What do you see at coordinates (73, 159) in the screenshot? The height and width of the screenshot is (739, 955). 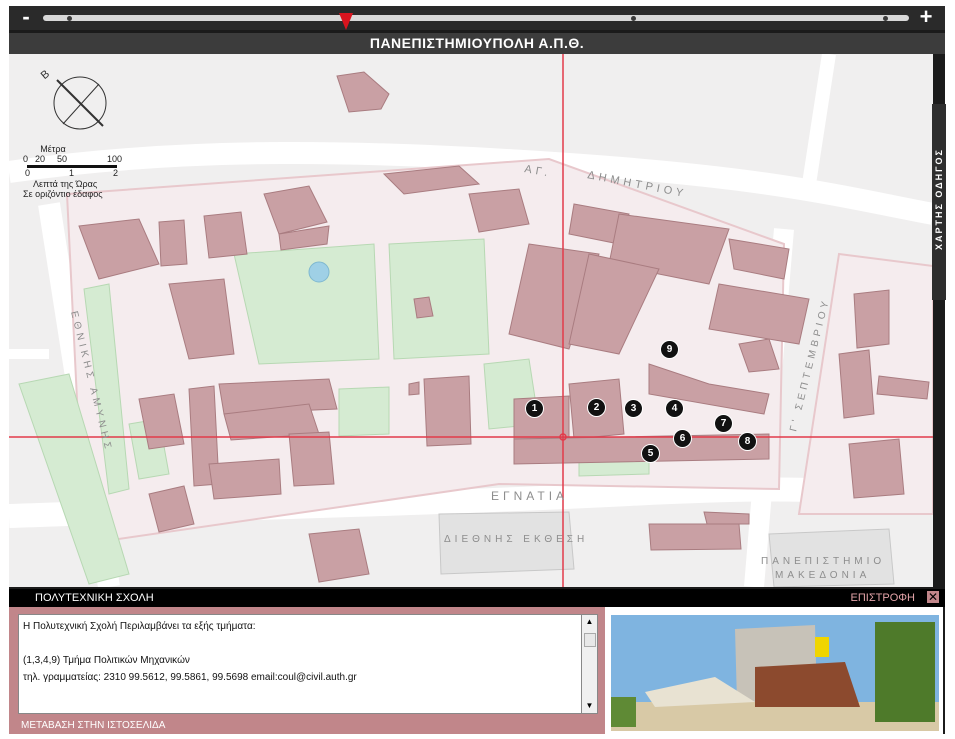 I see `scale-meters-ticks: 0 20 50 100` at bounding box center [73, 159].